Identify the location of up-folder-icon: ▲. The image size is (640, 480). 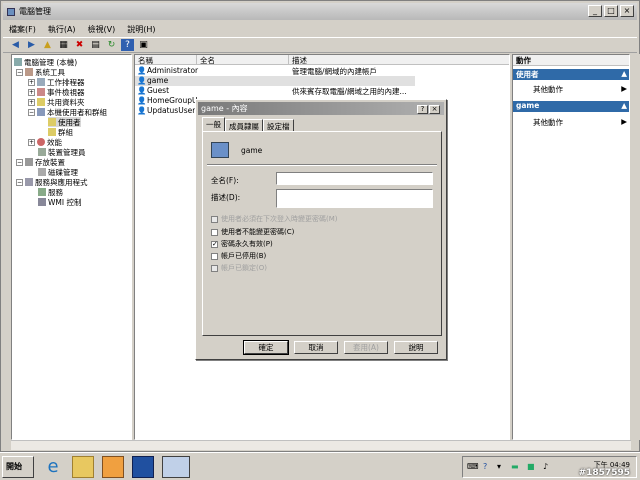
(47, 45).